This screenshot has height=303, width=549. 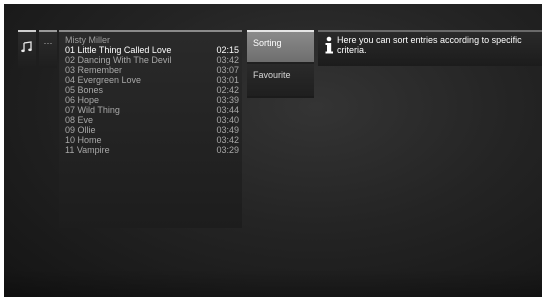 What do you see at coordinates (79, 120) in the screenshot?
I see `track-name: 08 Eve` at bounding box center [79, 120].